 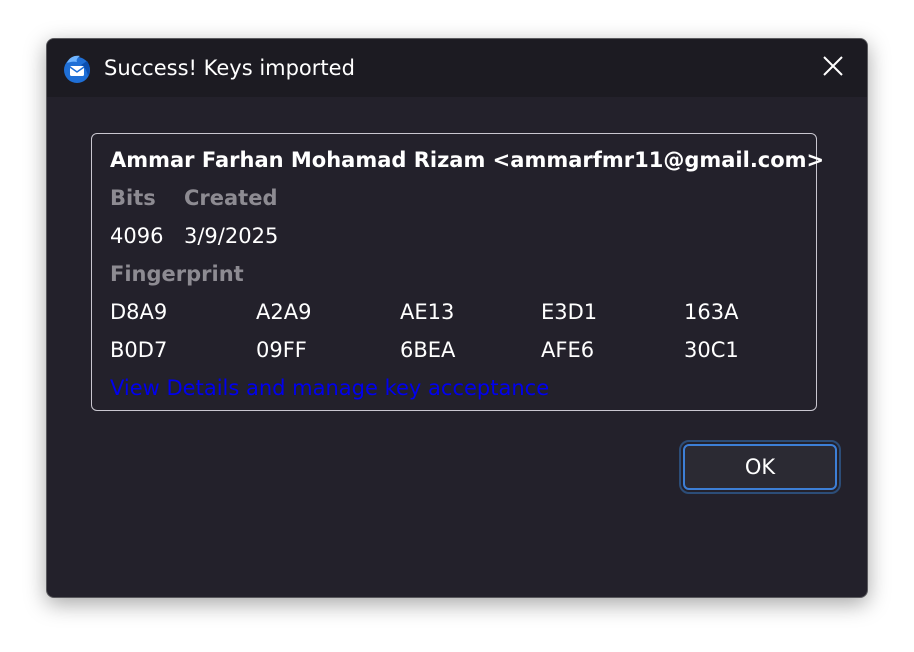 What do you see at coordinates (569, 312) in the screenshot?
I see `fingerprint-block: E3D1` at bounding box center [569, 312].